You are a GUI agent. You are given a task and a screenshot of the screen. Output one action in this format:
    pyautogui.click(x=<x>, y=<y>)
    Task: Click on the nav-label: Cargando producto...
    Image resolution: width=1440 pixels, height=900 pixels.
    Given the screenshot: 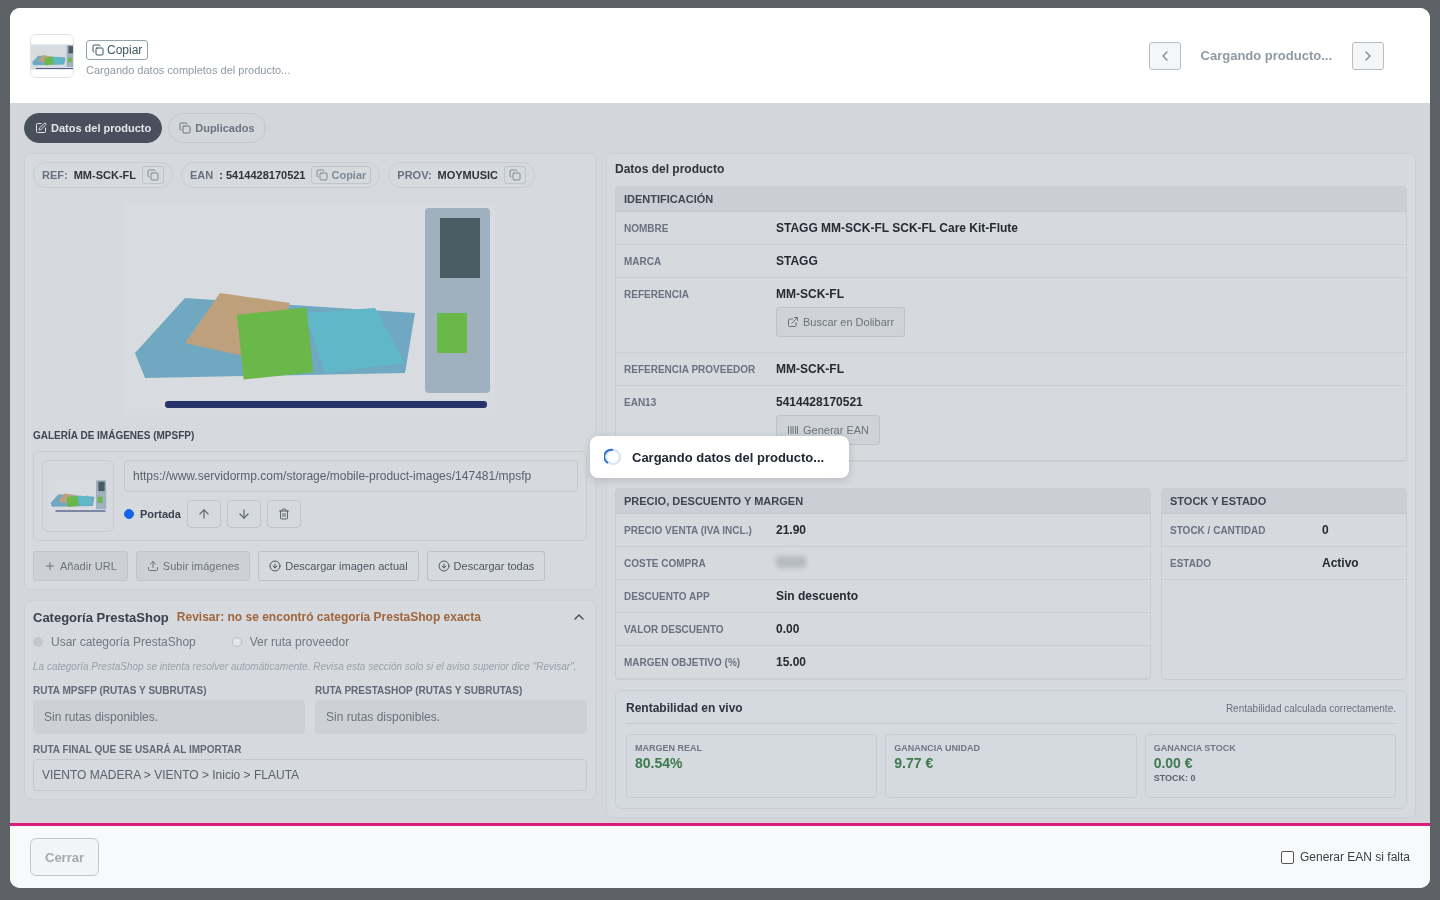 What is the action you would take?
    pyautogui.click(x=1266, y=55)
    